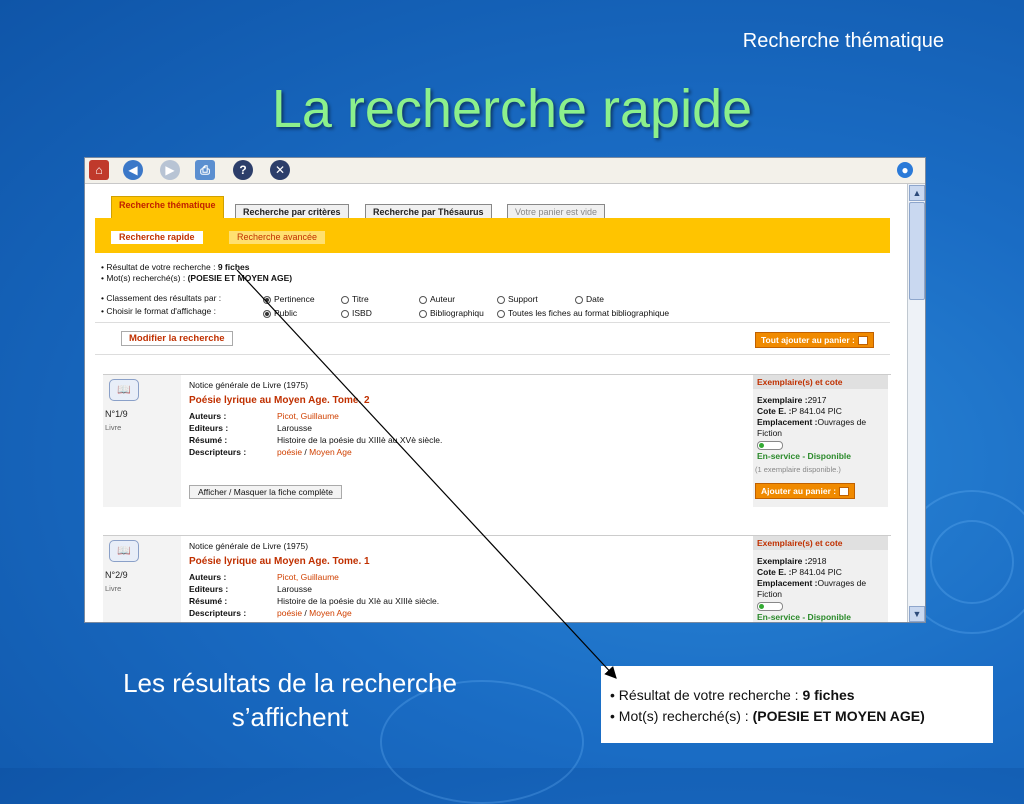 The image size is (1024, 804). What do you see at coordinates (243, 170) in the screenshot?
I see `help-icon: ?` at bounding box center [243, 170].